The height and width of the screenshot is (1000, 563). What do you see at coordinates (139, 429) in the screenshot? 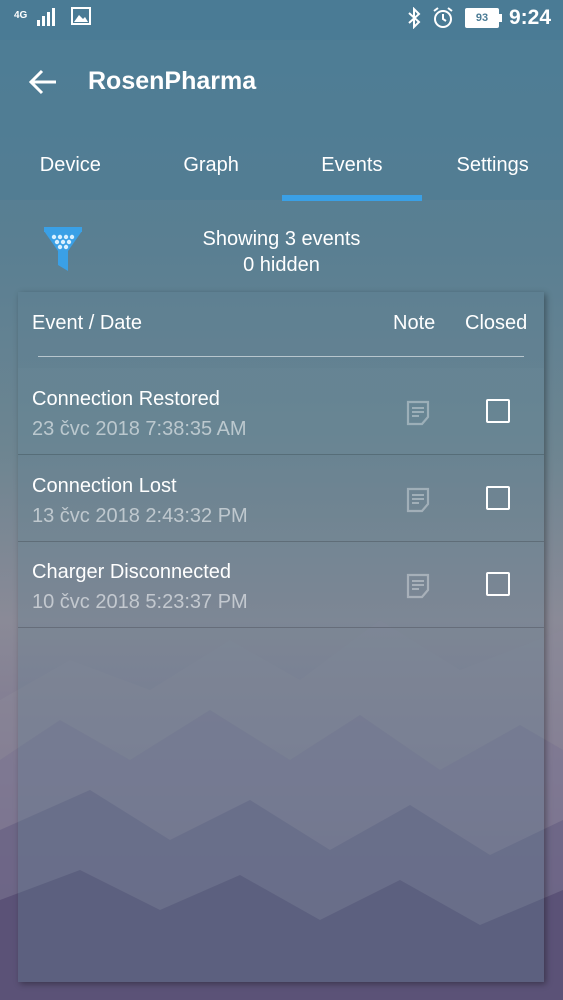
I see `event-date: 23 čvc 2018 7:38:35 AM` at bounding box center [139, 429].